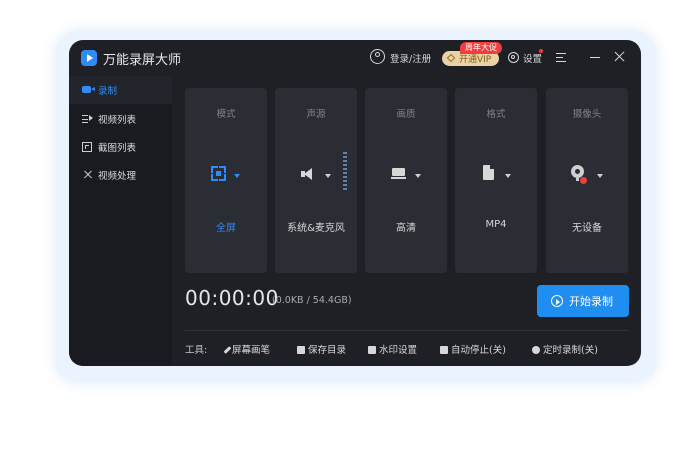 The height and width of the screenshot is (475, 682). Describe the element at coordinates (532, 58) in the screenshot. I see `settings-link: 设置` at that location.